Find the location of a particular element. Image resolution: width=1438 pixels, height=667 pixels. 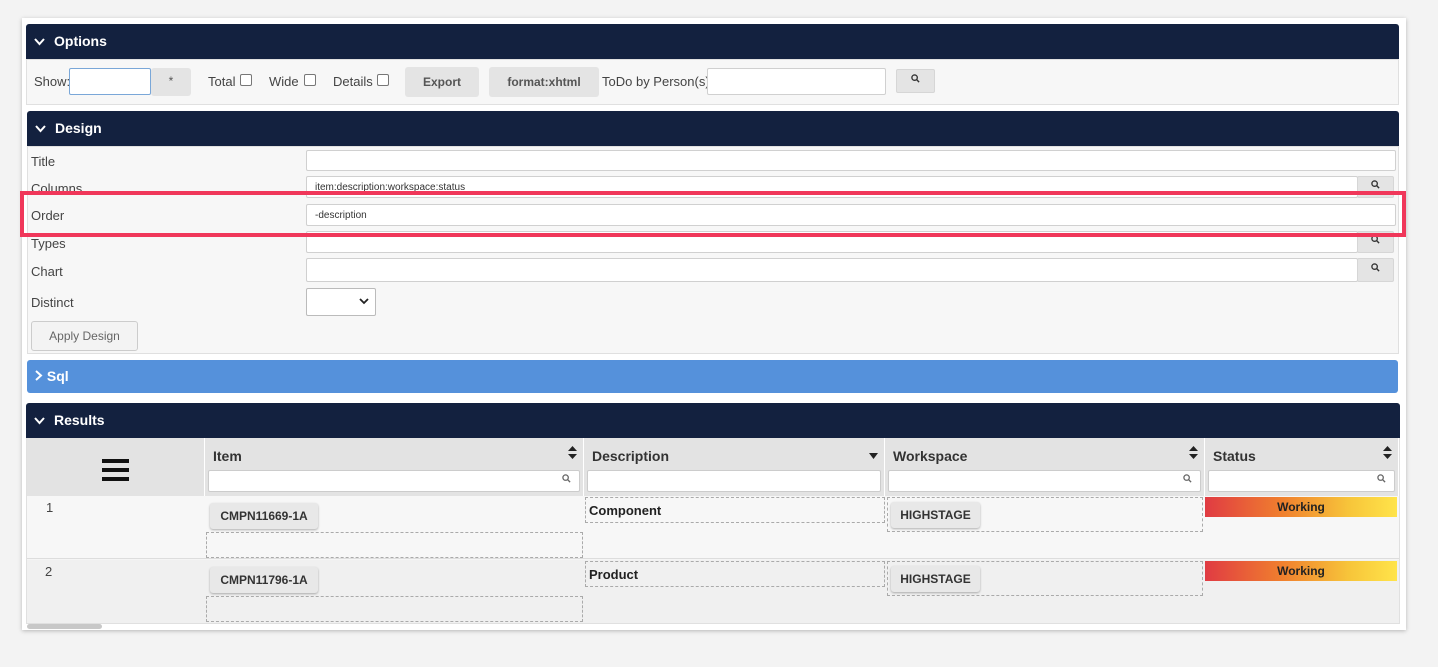

row-number: 1 is located at coordinates (50, 507).